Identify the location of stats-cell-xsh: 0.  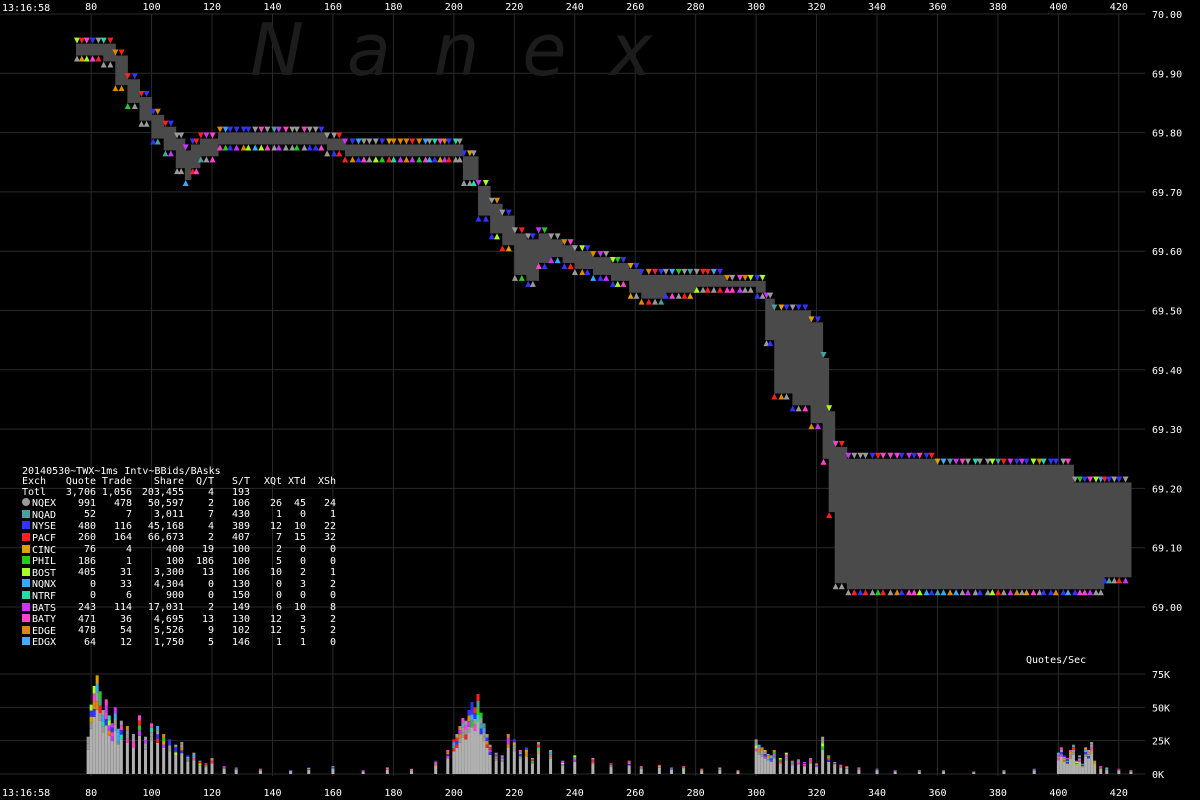
(332, 642).